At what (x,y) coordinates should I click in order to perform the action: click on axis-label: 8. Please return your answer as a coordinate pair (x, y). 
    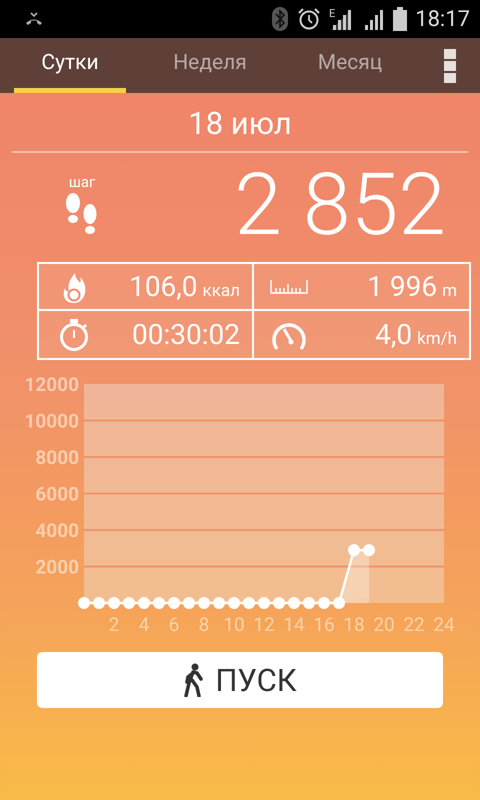
    Looking at the image, I should click on (204, 624).